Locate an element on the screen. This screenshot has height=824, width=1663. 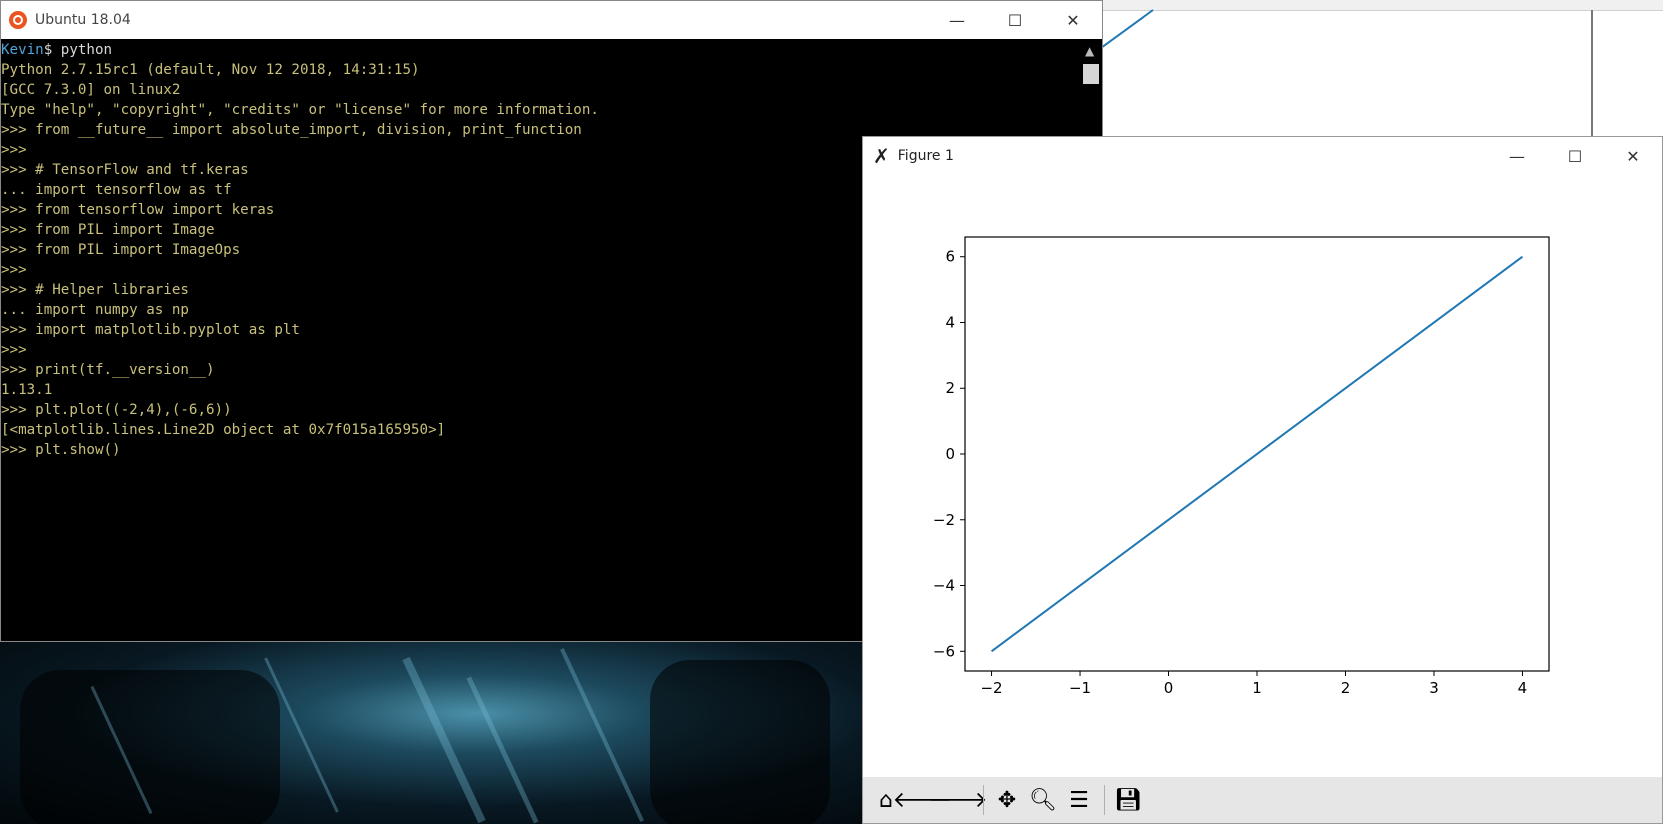
save-icon: 💾︎ is located at coordinates (1128, 800).